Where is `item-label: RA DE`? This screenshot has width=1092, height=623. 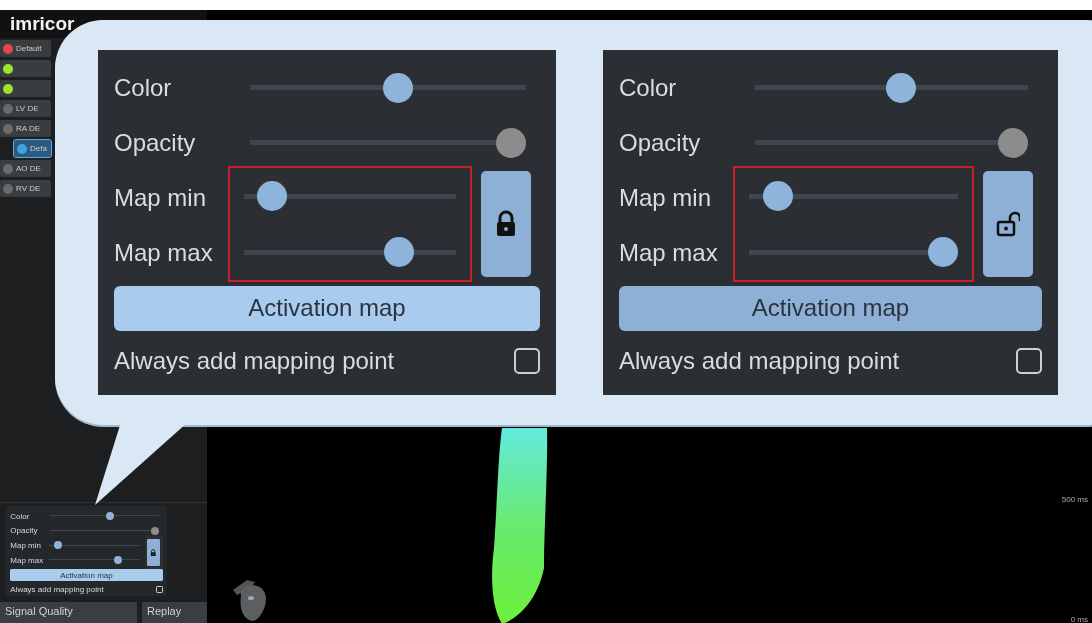
item-label: RA DE is located at coordinates (28, 128).